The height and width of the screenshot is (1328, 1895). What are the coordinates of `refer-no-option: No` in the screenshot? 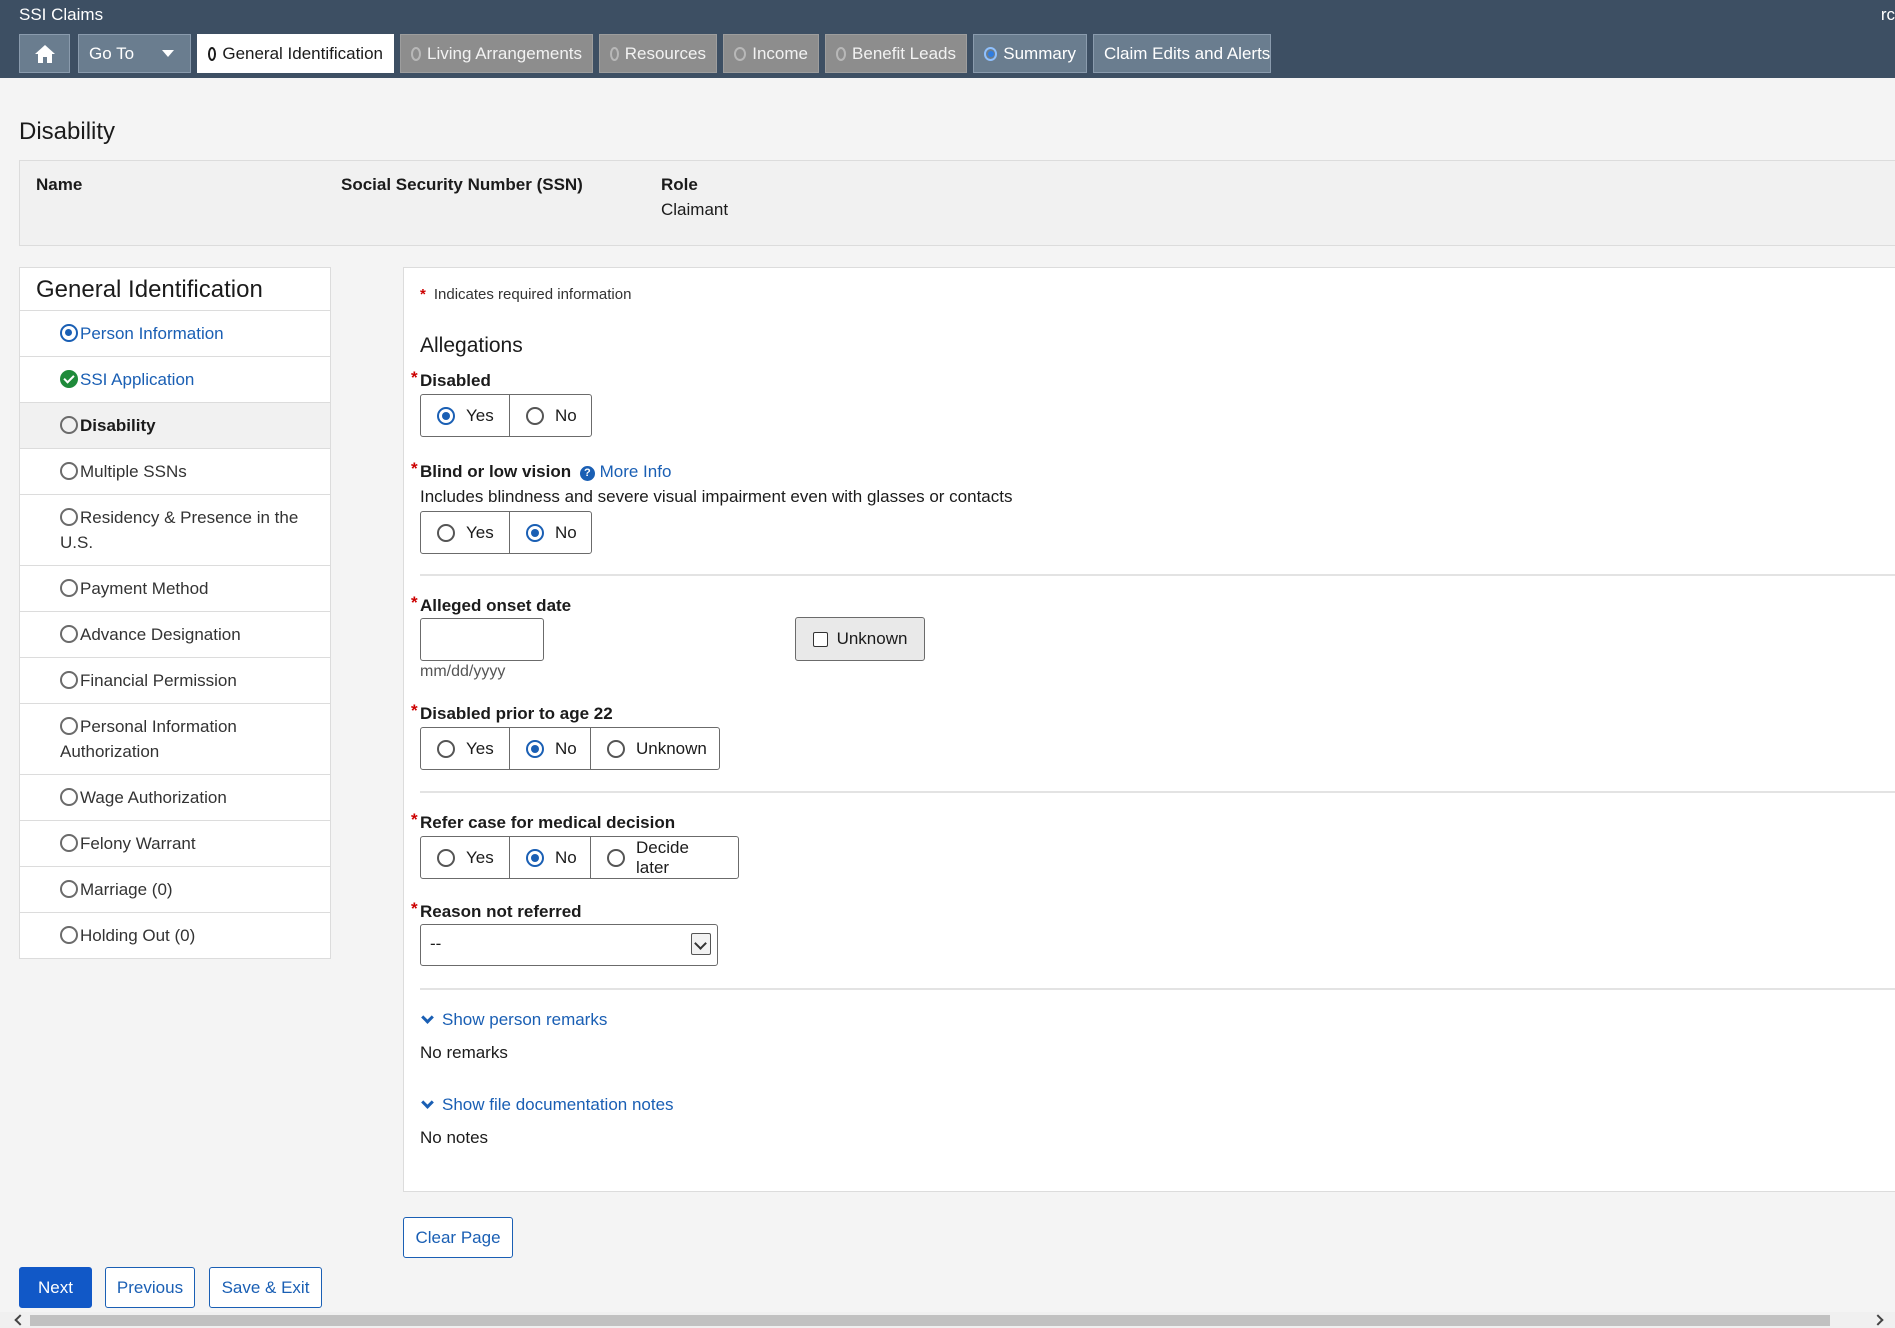 It's located at (550, 857).